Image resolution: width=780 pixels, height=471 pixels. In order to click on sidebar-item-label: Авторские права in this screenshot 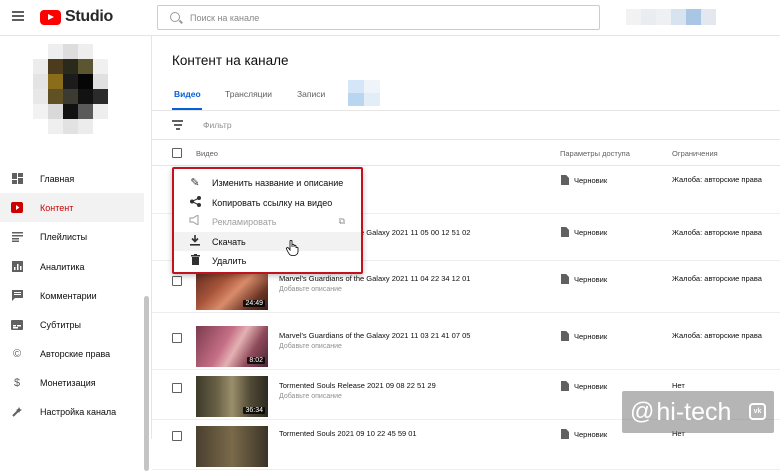, I will do `click(75, 353)`.